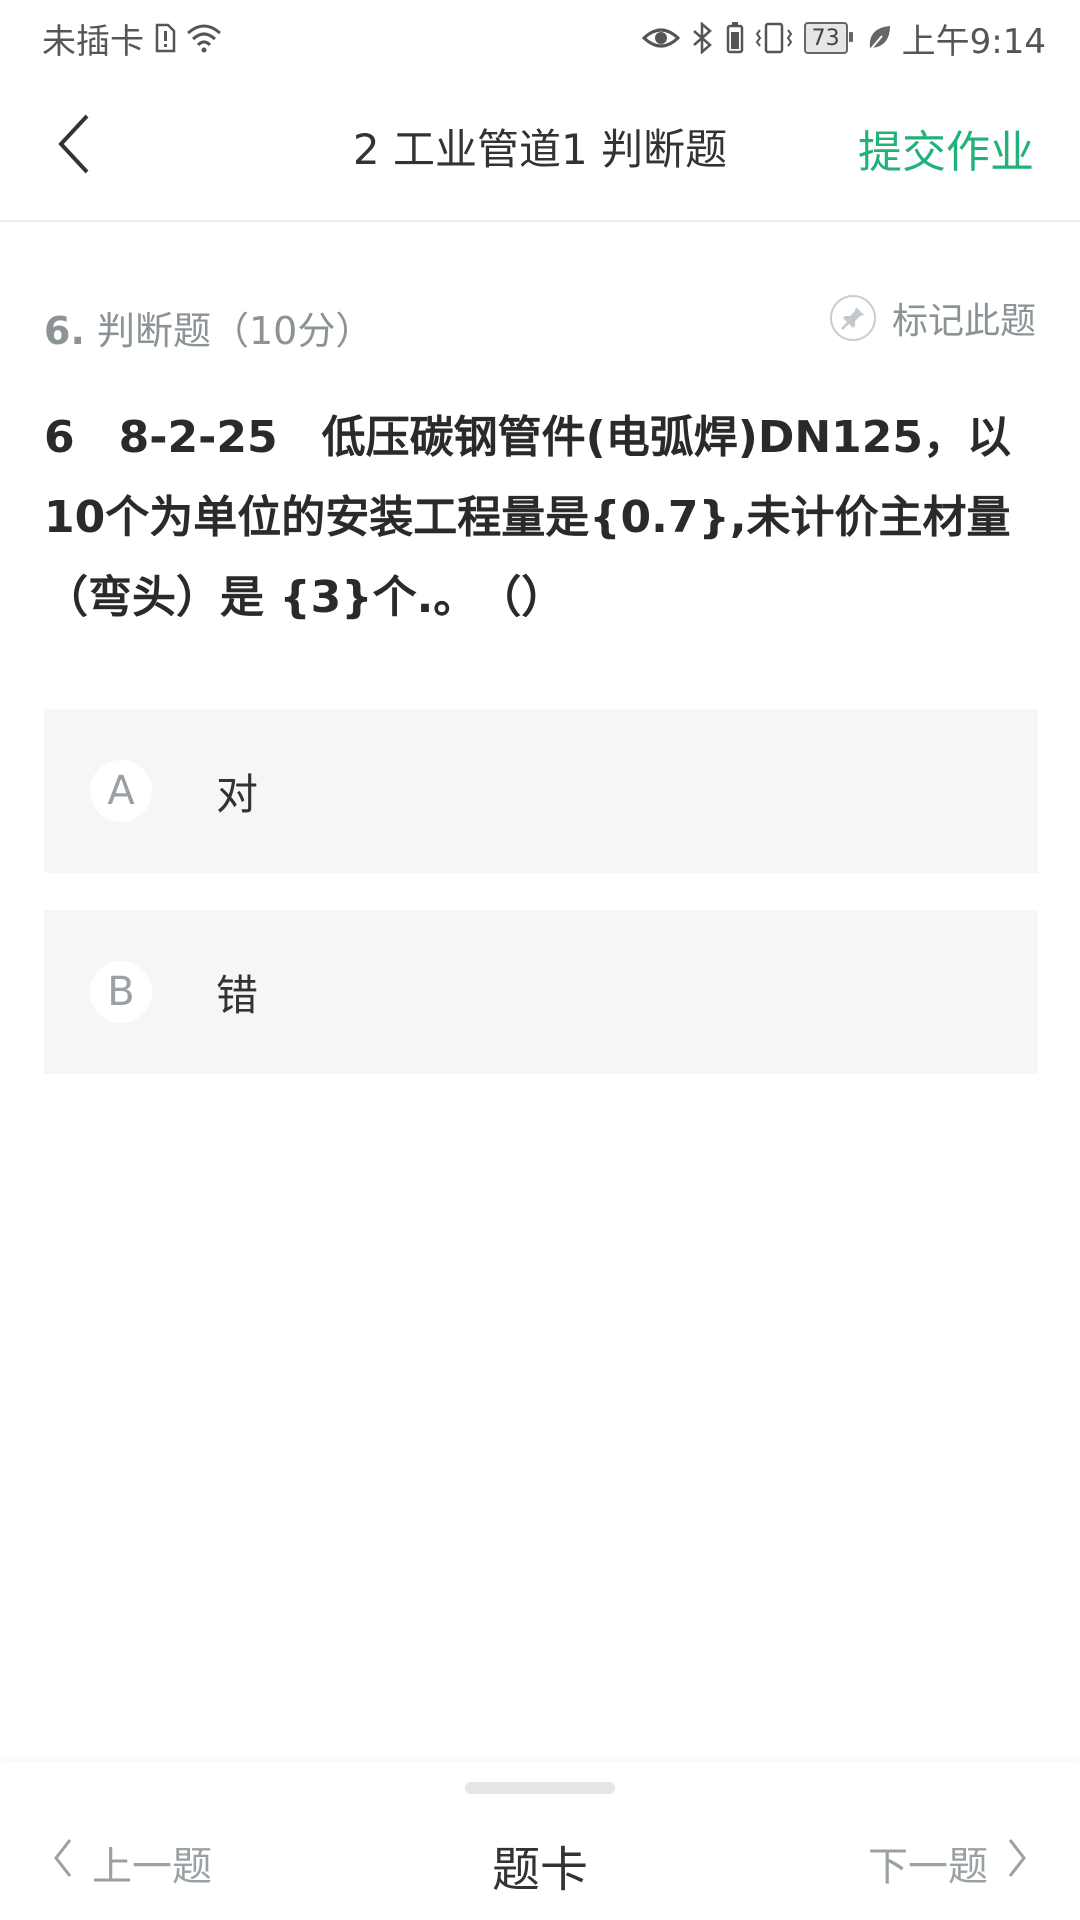 Image resolution: width=1080 pixels, height=1920 pixels. Describe the element at coordinates (541, 791) in the screenshot. I see `option-a: A 对` at that location.